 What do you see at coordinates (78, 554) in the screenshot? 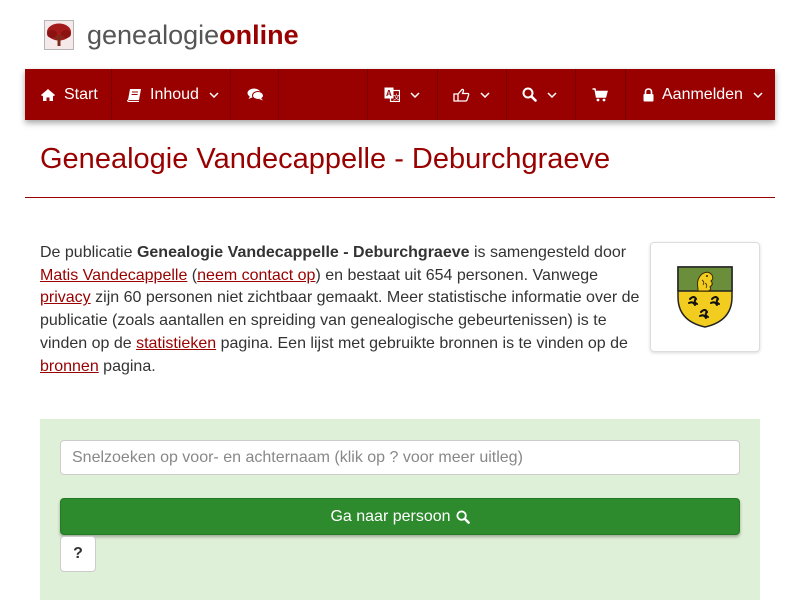
I see `search-help-button: ?` at bounding box center [78, 554].